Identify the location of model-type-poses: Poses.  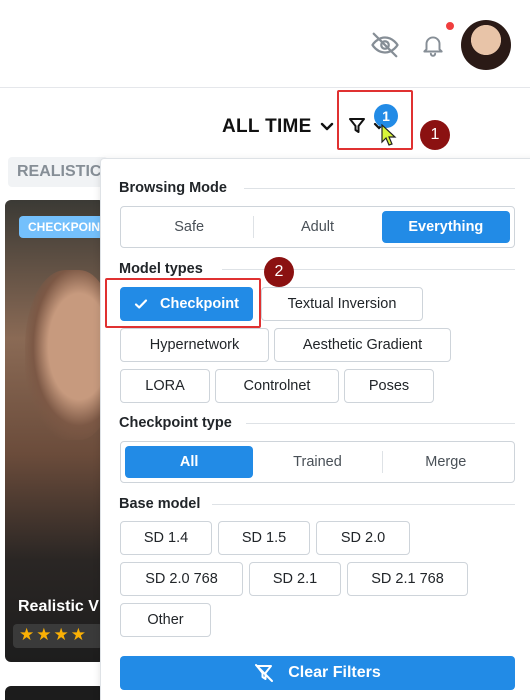
(389, 386).